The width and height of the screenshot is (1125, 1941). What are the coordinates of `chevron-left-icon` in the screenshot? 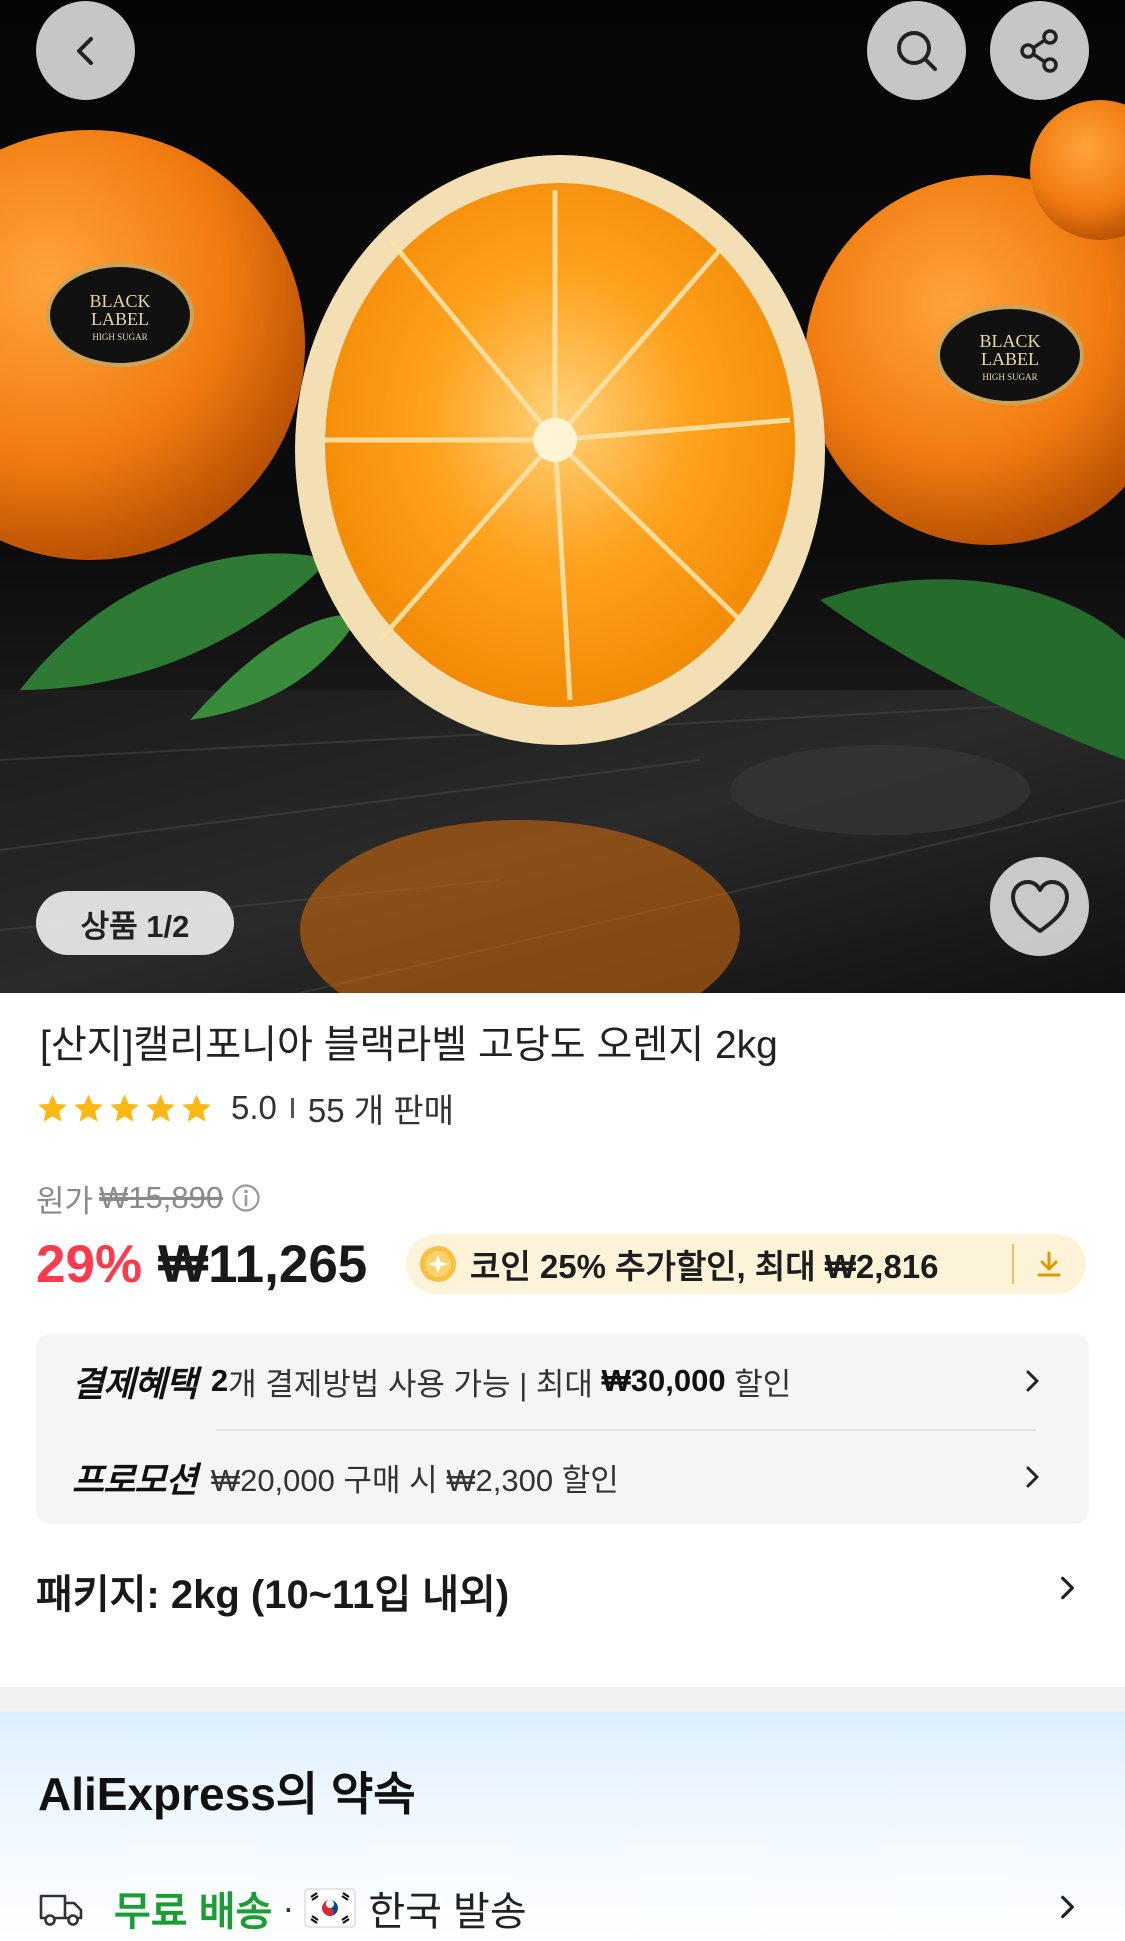 It's located at (84, 50).